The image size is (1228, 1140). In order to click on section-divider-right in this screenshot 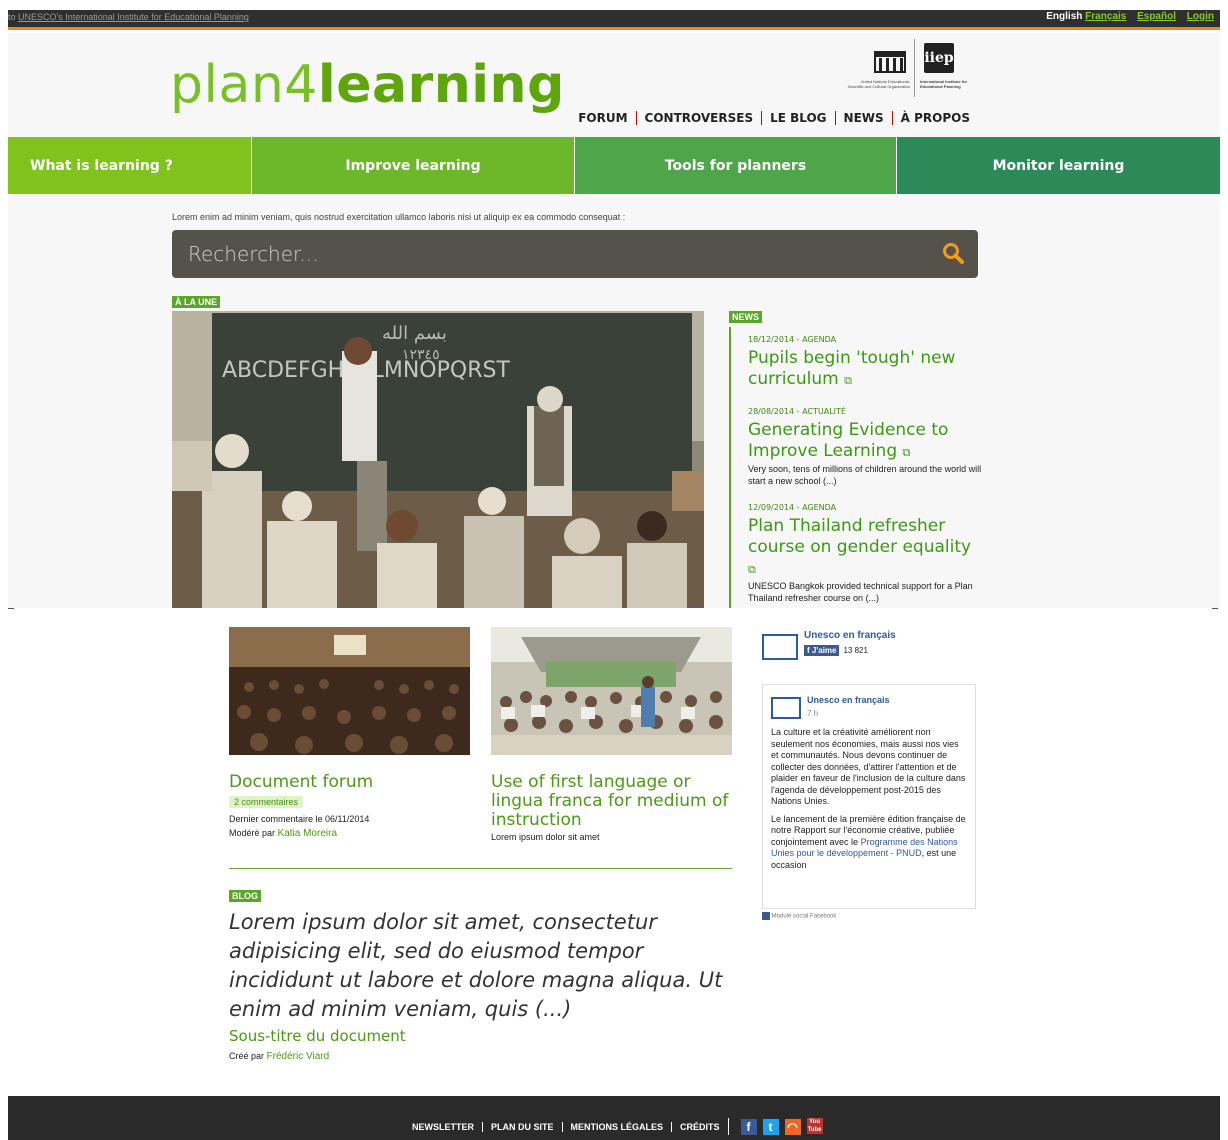, I will do `click(1215, 608)`.